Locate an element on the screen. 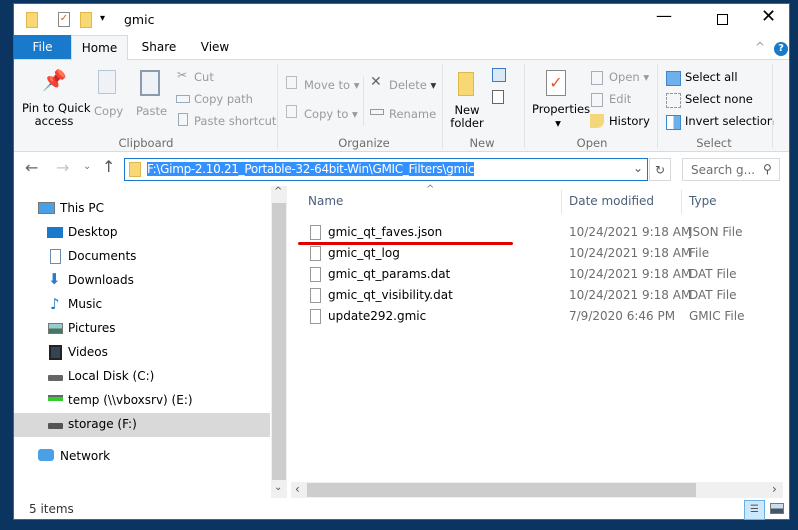  horizontal-scrollbar: ‹ › is located at coordinates (537, 490).